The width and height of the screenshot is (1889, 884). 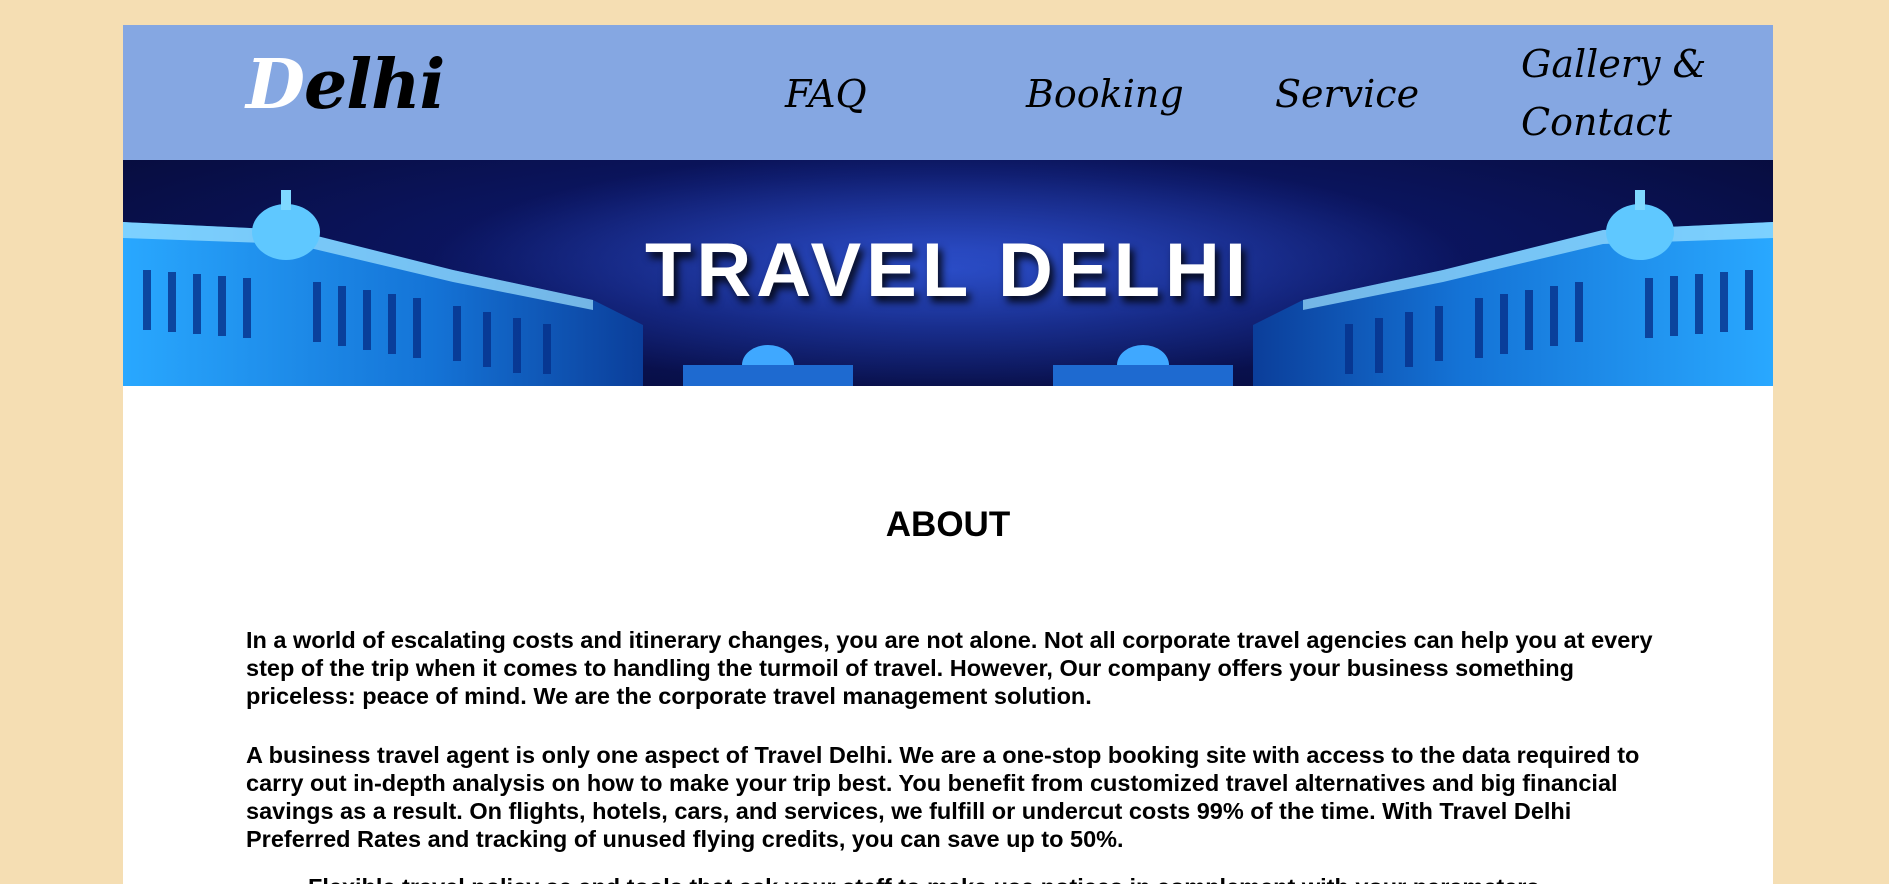 I want to click on nav-link-booking: Booking, so click(x=1105, y=94).